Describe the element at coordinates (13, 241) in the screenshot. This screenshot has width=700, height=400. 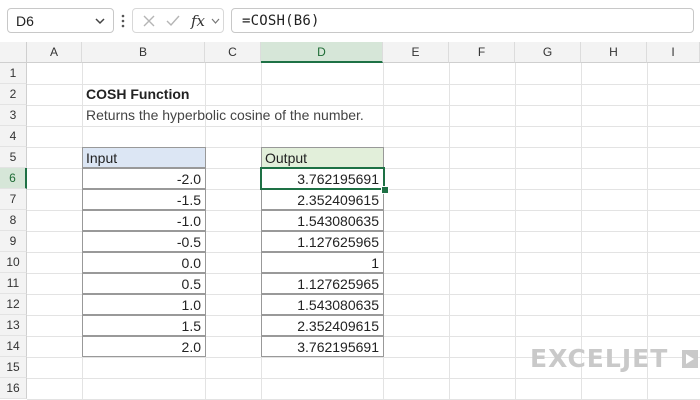
I see `row-header-9: 9` at that location.